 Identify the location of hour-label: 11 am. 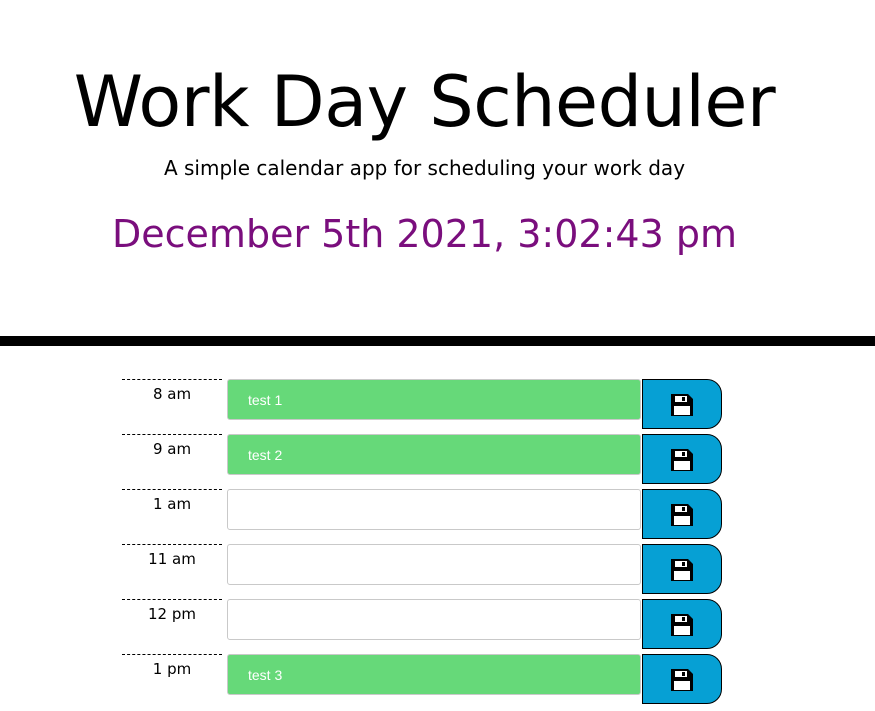
(172, 569).